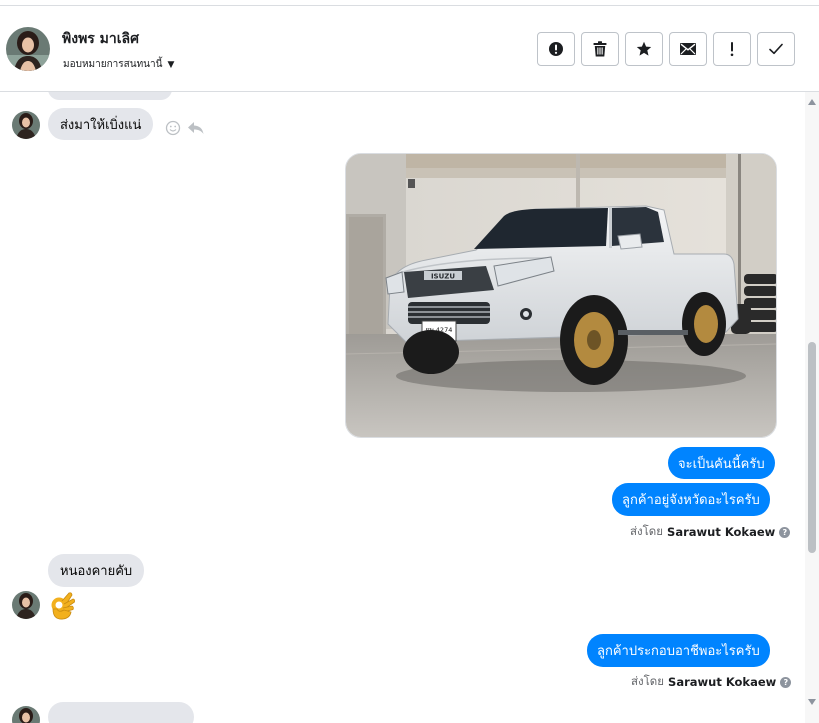 The height and width of the screenshot is (723, 819). I want to click on alert-circle-icon, so click(556, 49).